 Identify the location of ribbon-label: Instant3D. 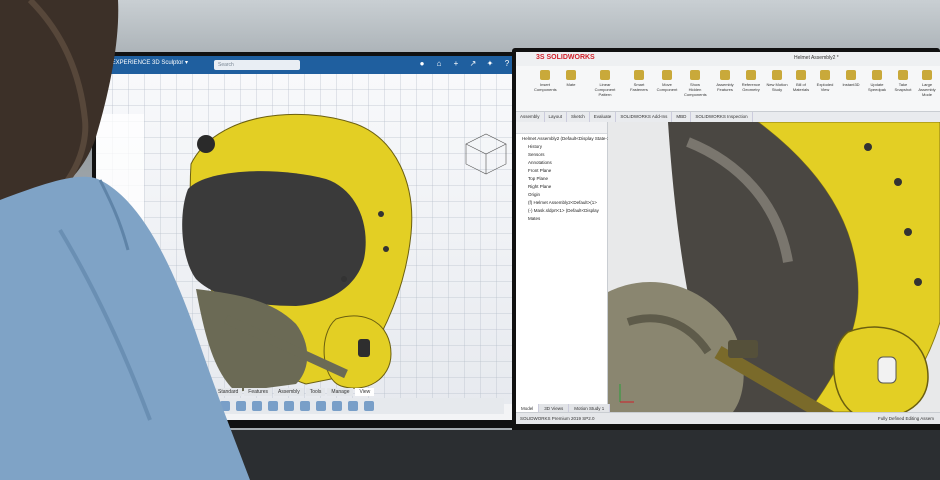
(851, 84).